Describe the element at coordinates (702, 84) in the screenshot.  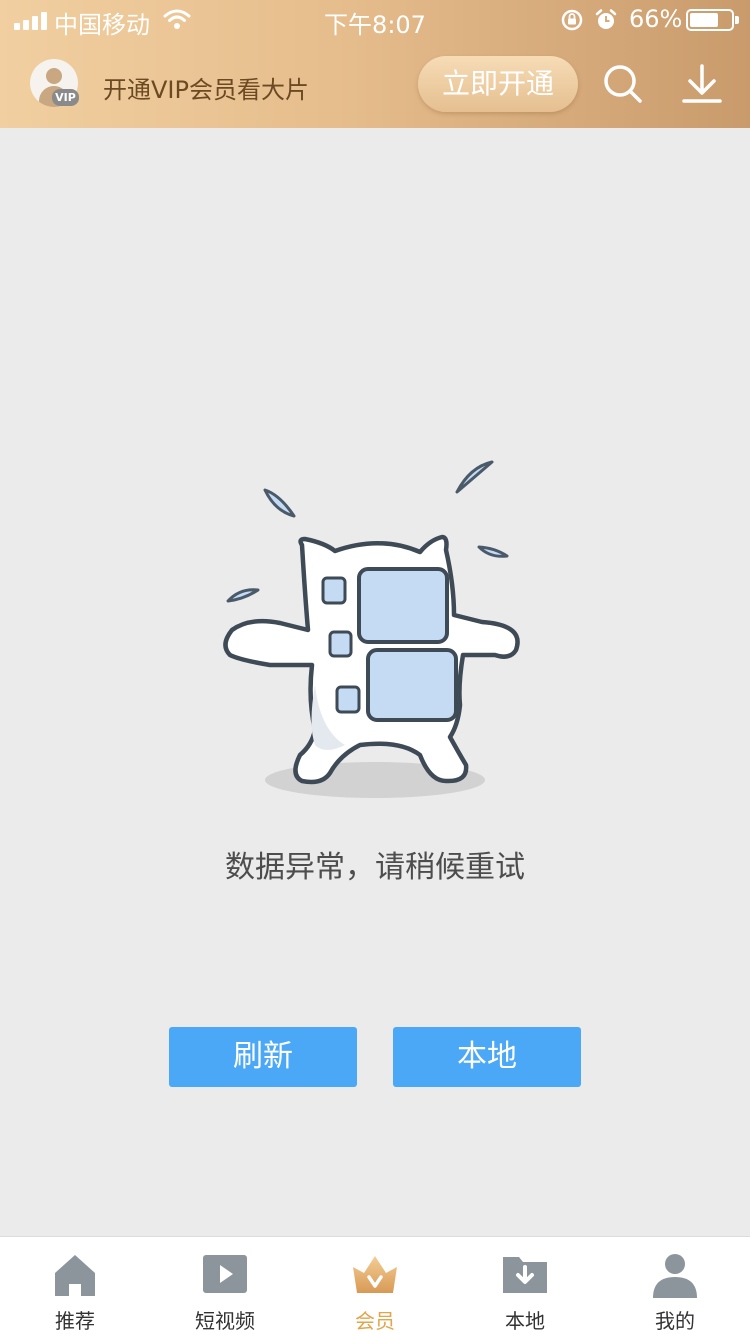
I see `download-icon` at that location.